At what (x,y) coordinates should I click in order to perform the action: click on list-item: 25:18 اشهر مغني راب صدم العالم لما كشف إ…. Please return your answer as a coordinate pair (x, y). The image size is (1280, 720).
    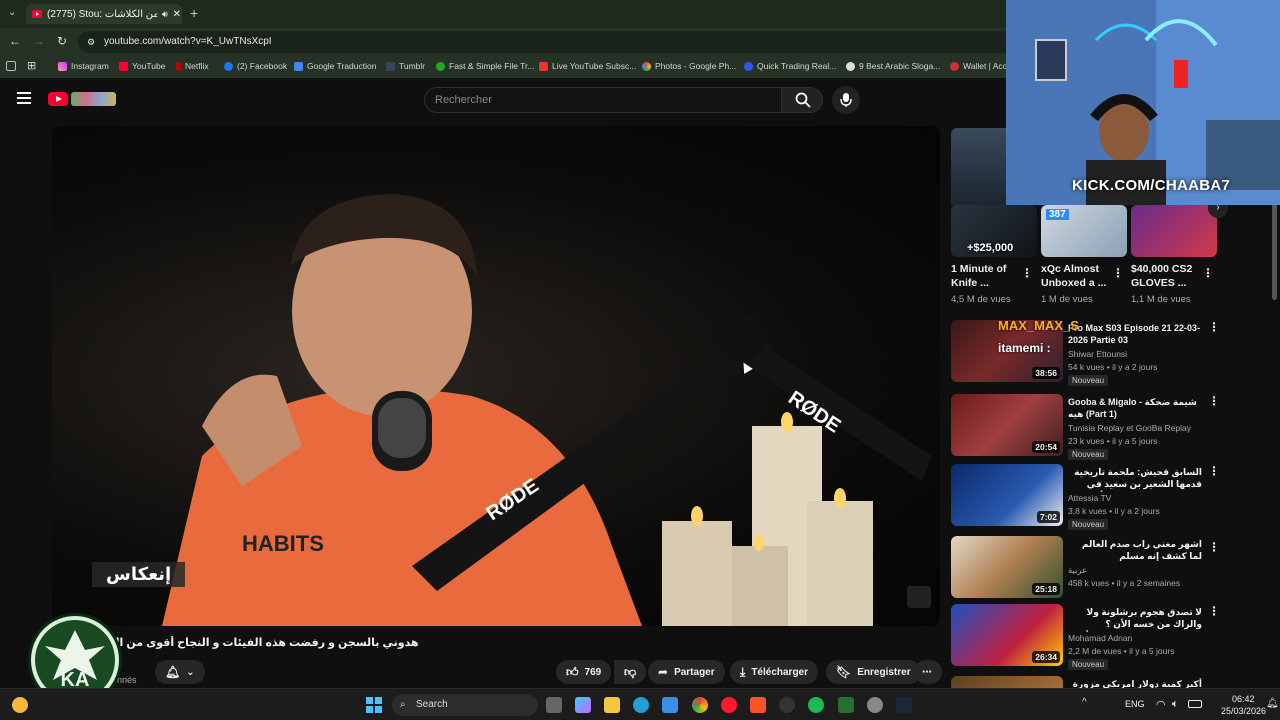
    Looking at the image, I should click on (1108, 569).